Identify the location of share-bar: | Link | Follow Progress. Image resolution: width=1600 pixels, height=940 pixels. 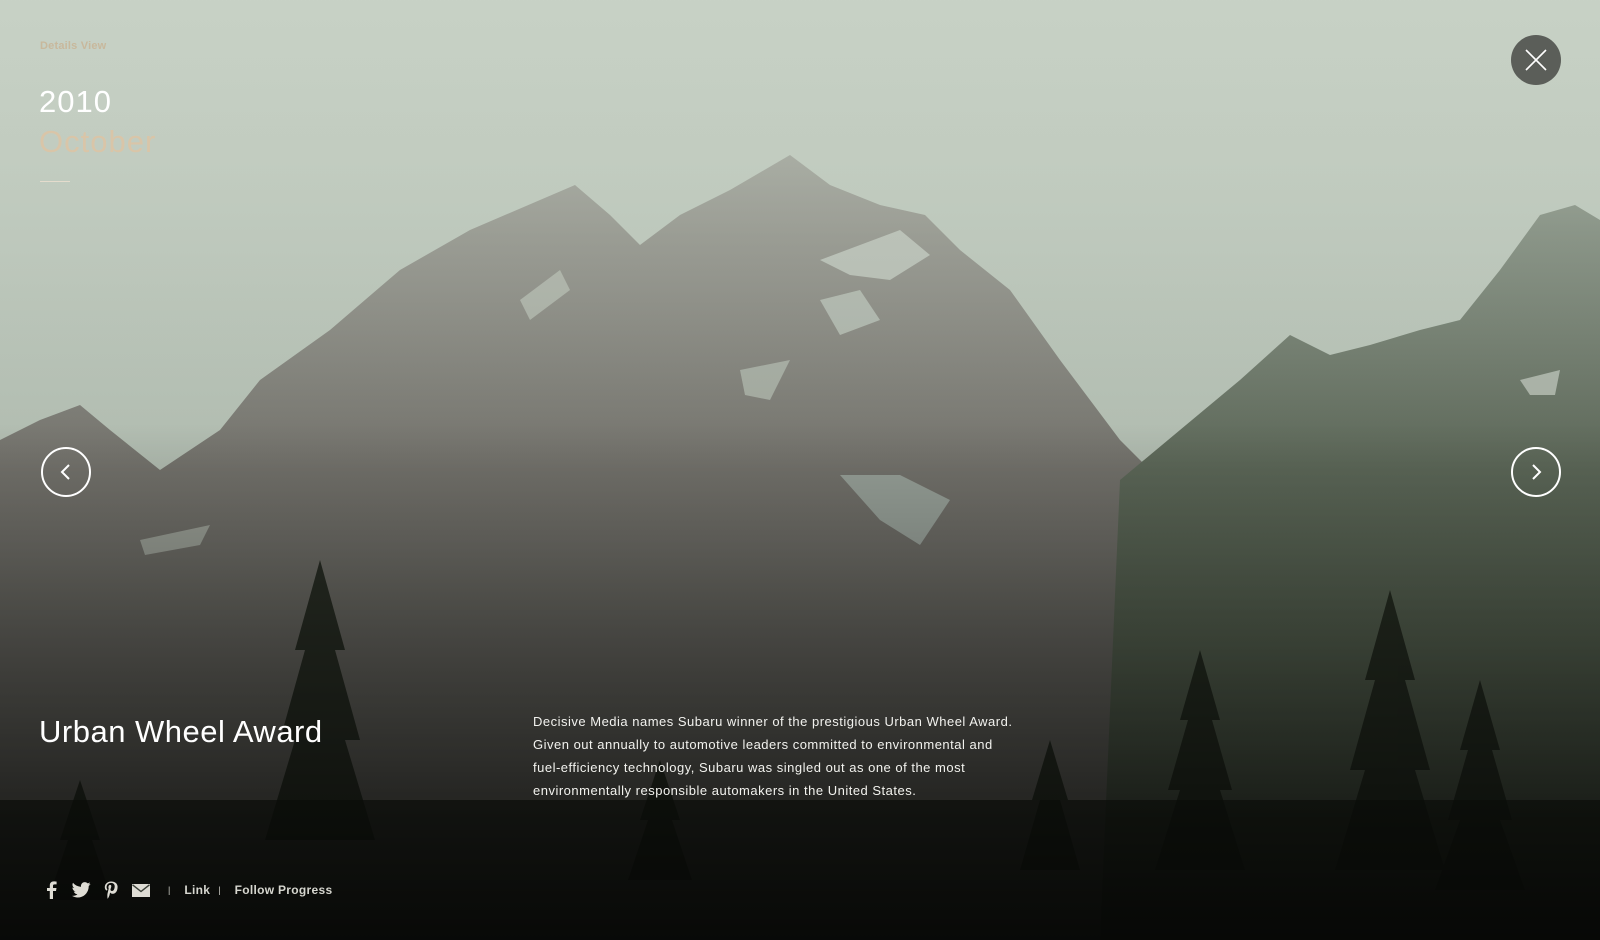
(186, 890).